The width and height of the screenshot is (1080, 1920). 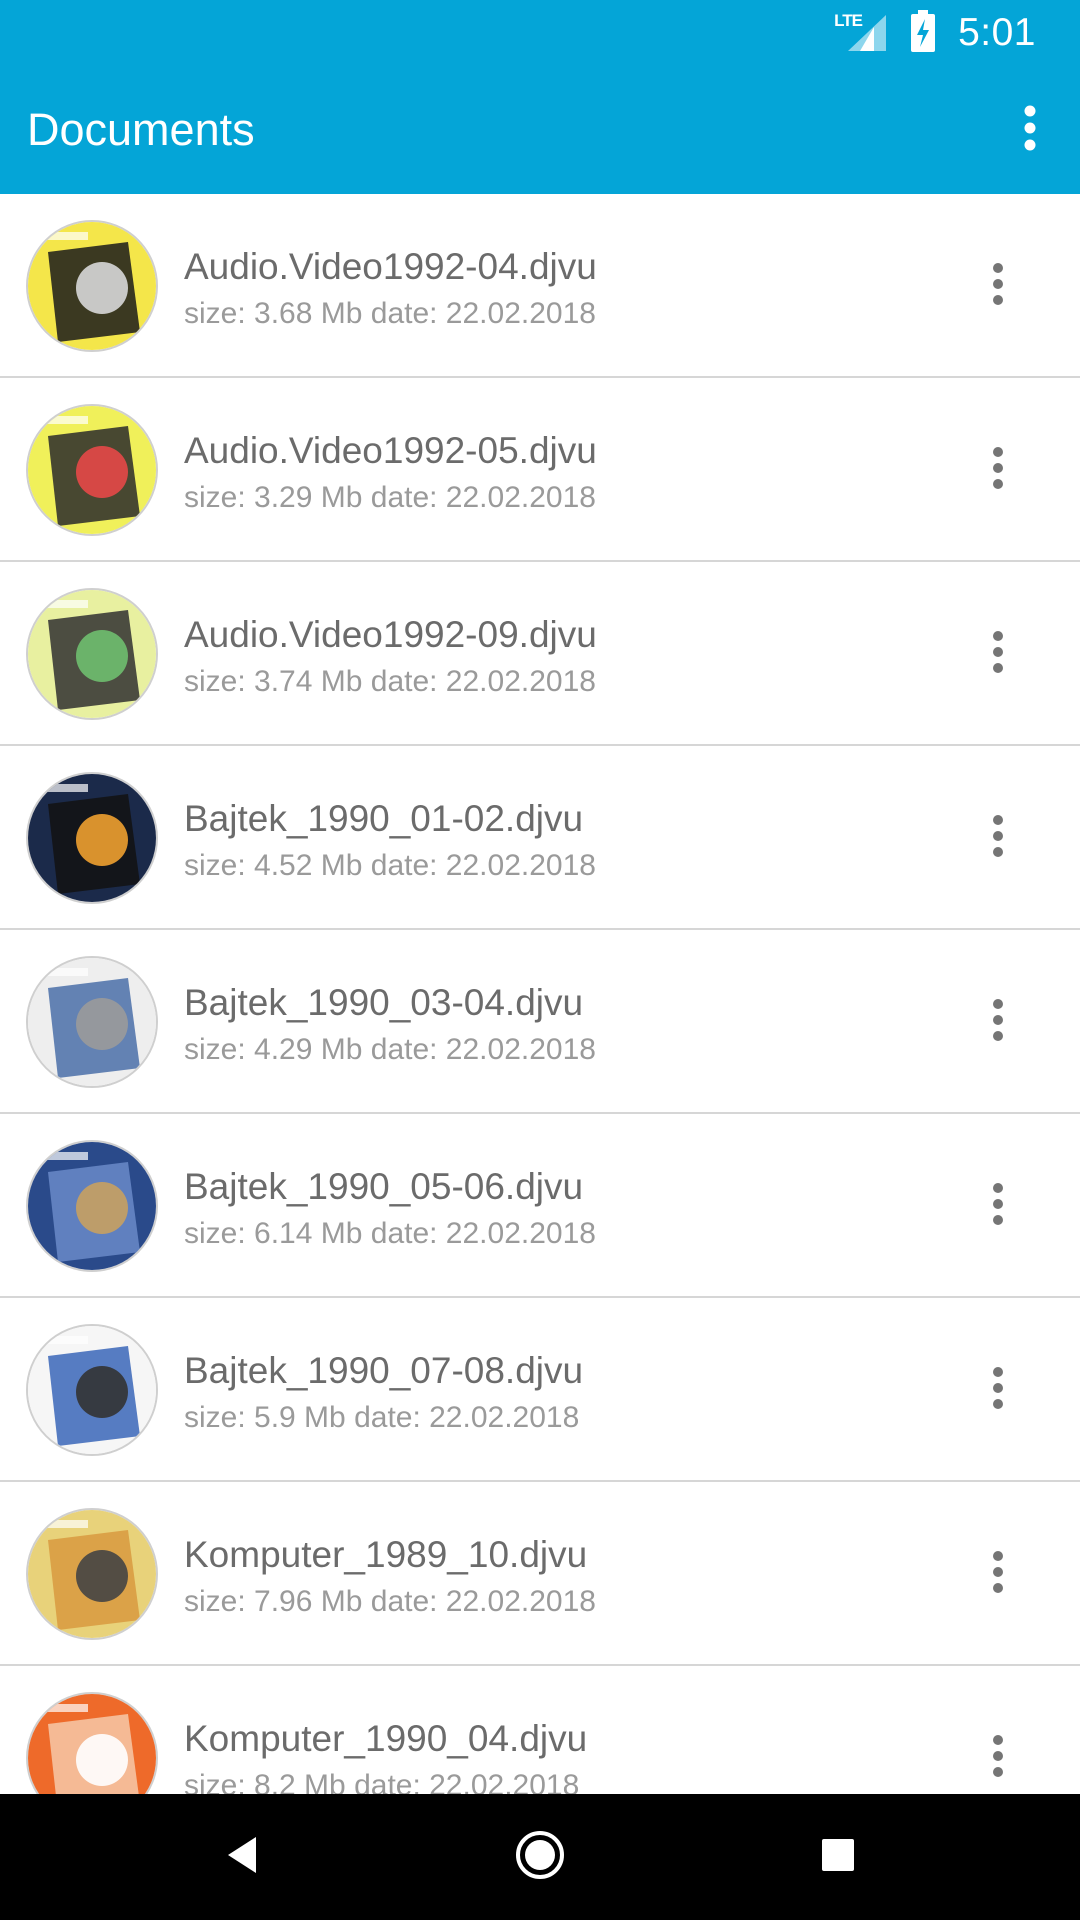 I want to click on network-type-label: LTE, so click(x=848, y=20).